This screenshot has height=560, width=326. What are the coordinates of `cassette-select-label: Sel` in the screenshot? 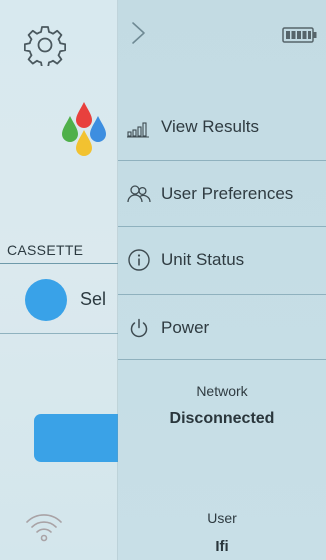 It's located at (93, 299).